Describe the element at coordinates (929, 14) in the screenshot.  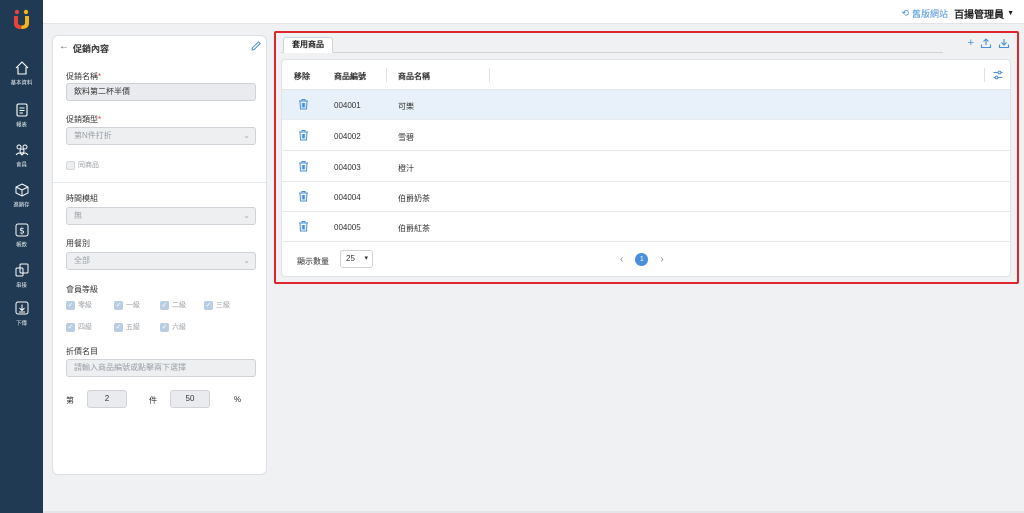
I see `old-site-label: 舊版網站` at that location.